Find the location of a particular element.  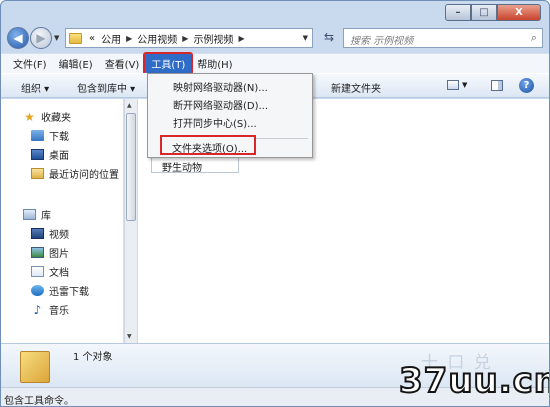

sidebar-item-documents: 文档 is located at coordinates (50, 271).